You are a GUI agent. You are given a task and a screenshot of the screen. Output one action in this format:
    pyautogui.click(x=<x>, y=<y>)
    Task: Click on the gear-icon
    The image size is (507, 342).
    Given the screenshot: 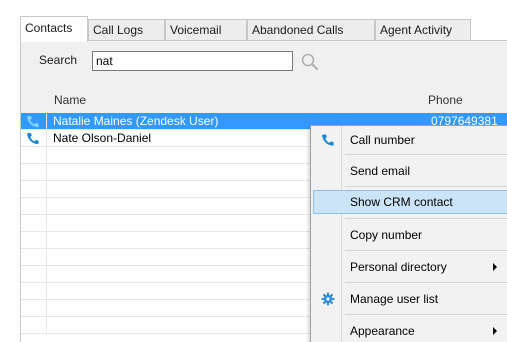 What is the action you would take?
    pyautogui.click(x=328, y=299)
    